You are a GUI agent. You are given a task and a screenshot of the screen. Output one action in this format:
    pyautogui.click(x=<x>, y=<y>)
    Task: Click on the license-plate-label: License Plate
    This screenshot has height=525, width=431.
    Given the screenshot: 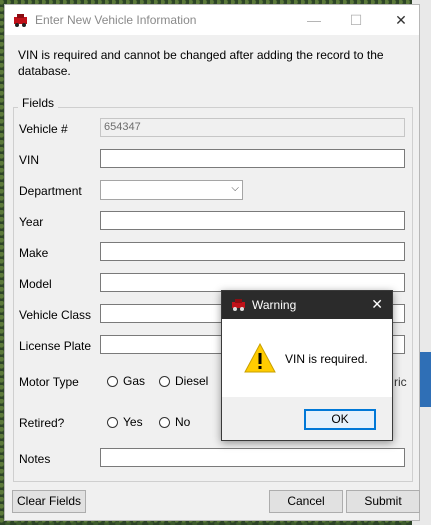 What is the action you would take?
    pyautogui.click(x=55, y=346)
    